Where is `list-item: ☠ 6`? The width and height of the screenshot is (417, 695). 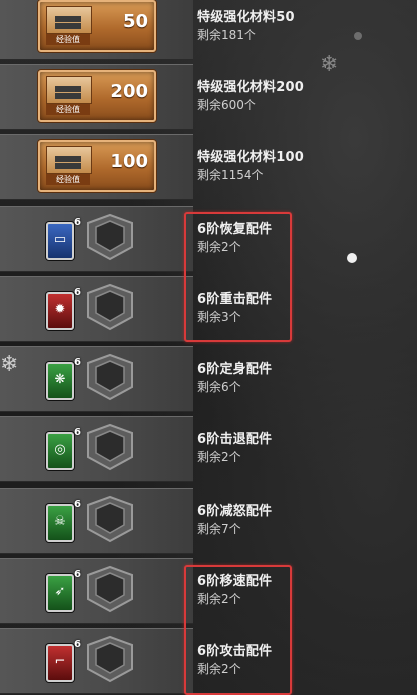
list-item: ☠ 6 is located at coordinates (96, 521).